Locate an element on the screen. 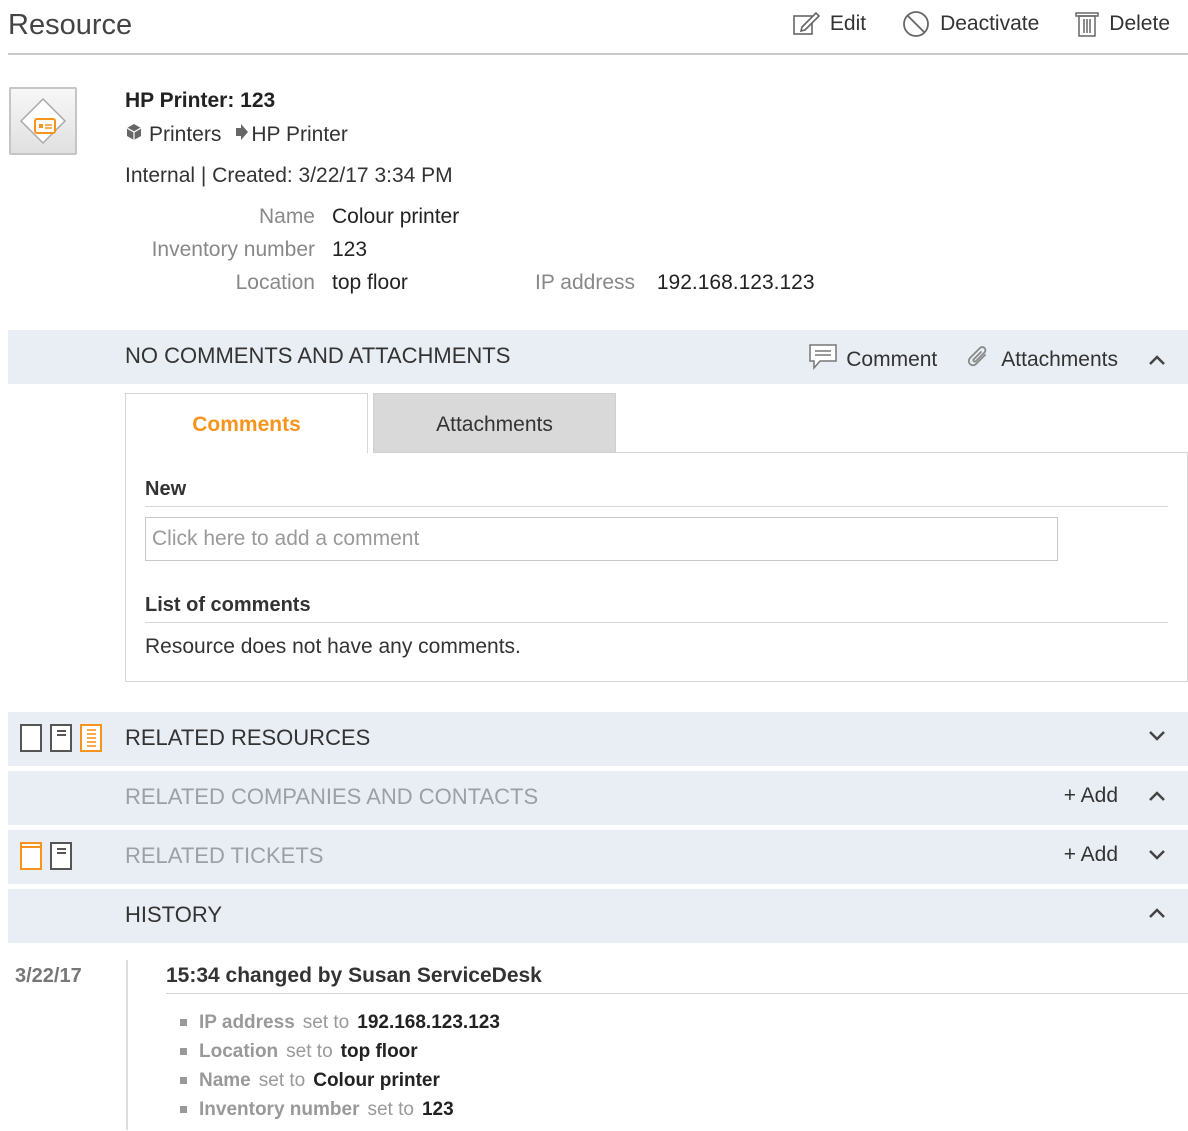 The height and width of the screenshot is (1131, 1188). related-tickets-bar: RELATED TICKETS + Add is located at coordinates (598, 857).